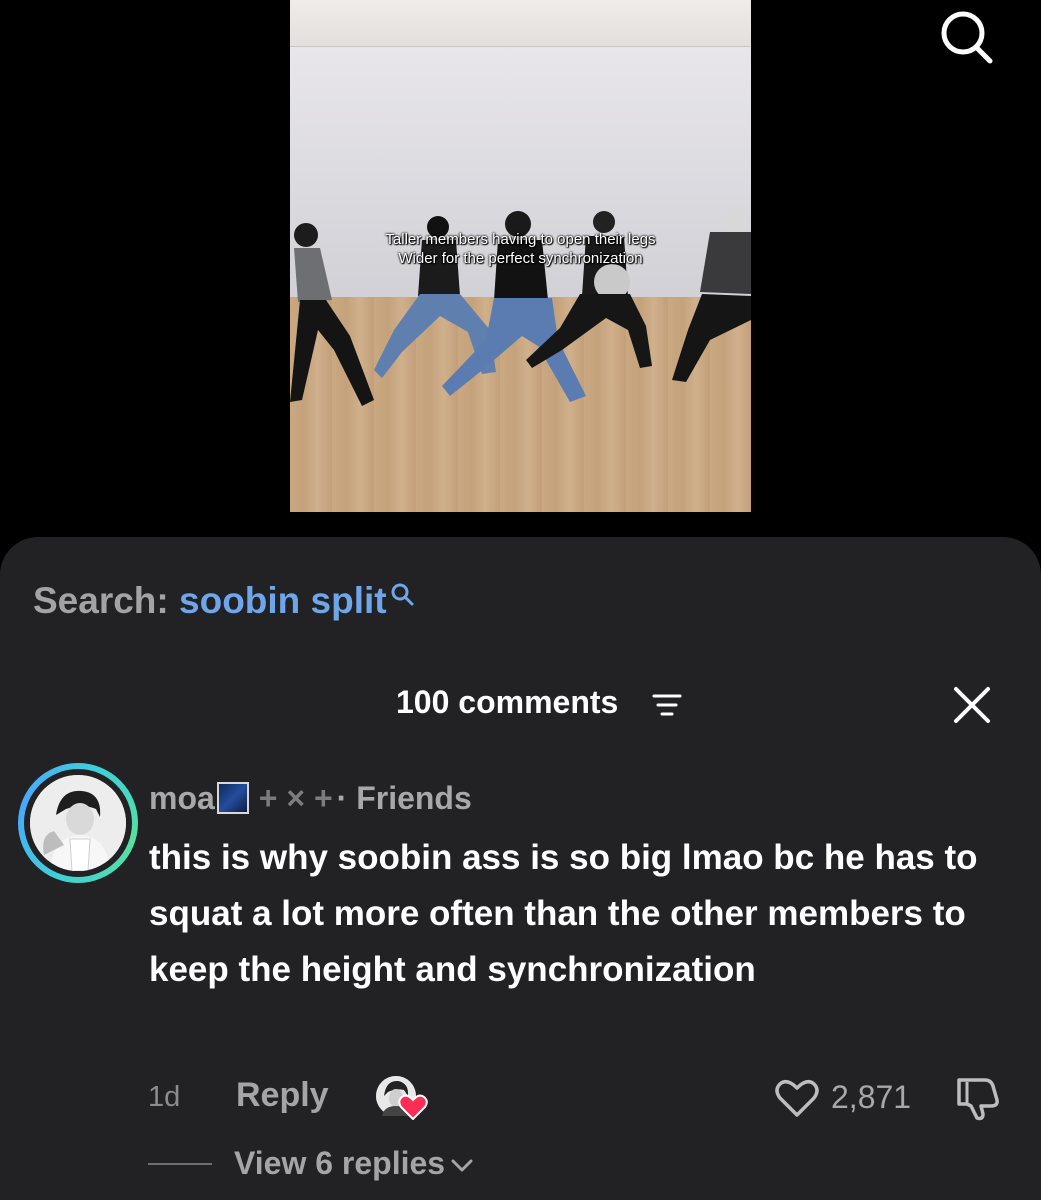 Image resolution: width=1041 pixels, height=1200 pixels. I want to click on view-replies-button: View 6 replies, so click(353, 1163).